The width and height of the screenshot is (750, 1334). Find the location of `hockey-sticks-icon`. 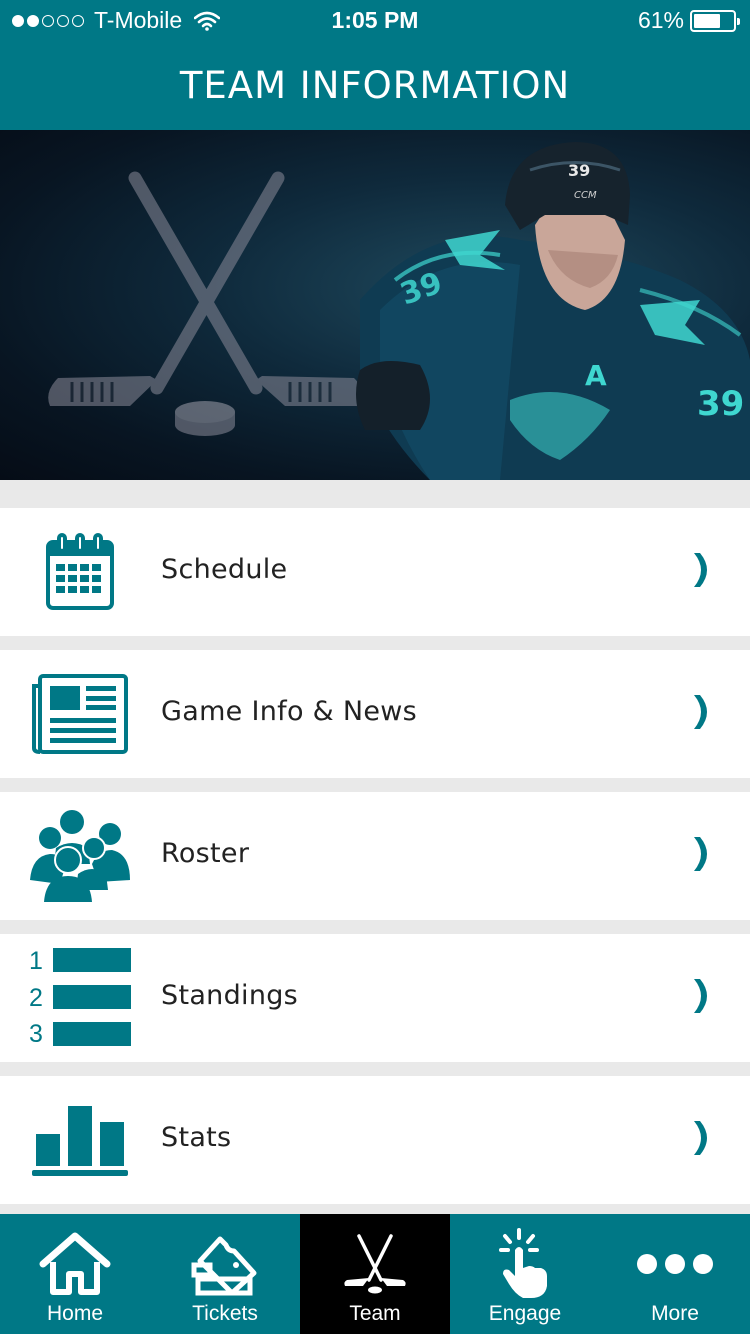

hockey-sticks-icon is located at coordinates (375, 1264).